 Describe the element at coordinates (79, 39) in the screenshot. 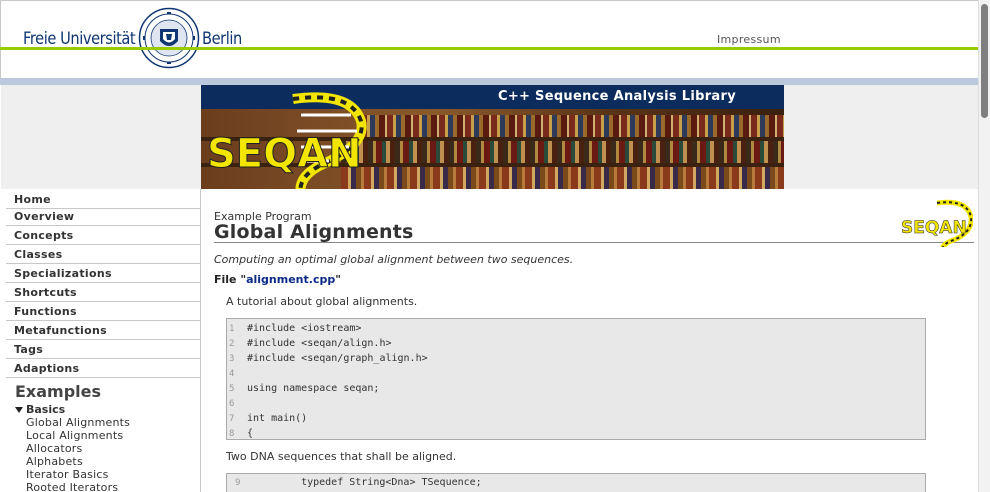

I see `fu-logo-text-left: Freie Universität` at that location.